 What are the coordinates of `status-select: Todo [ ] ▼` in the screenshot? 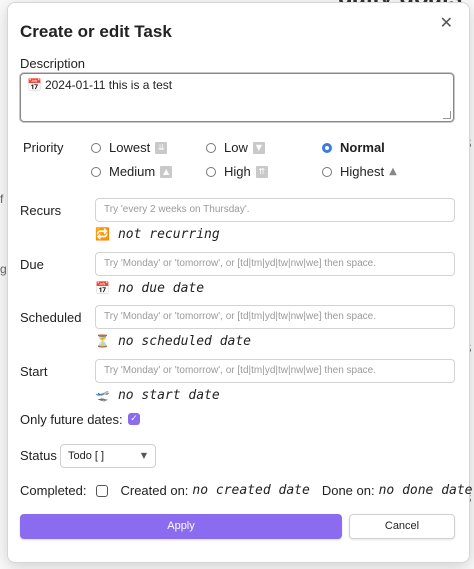 It's located at (108, 456).